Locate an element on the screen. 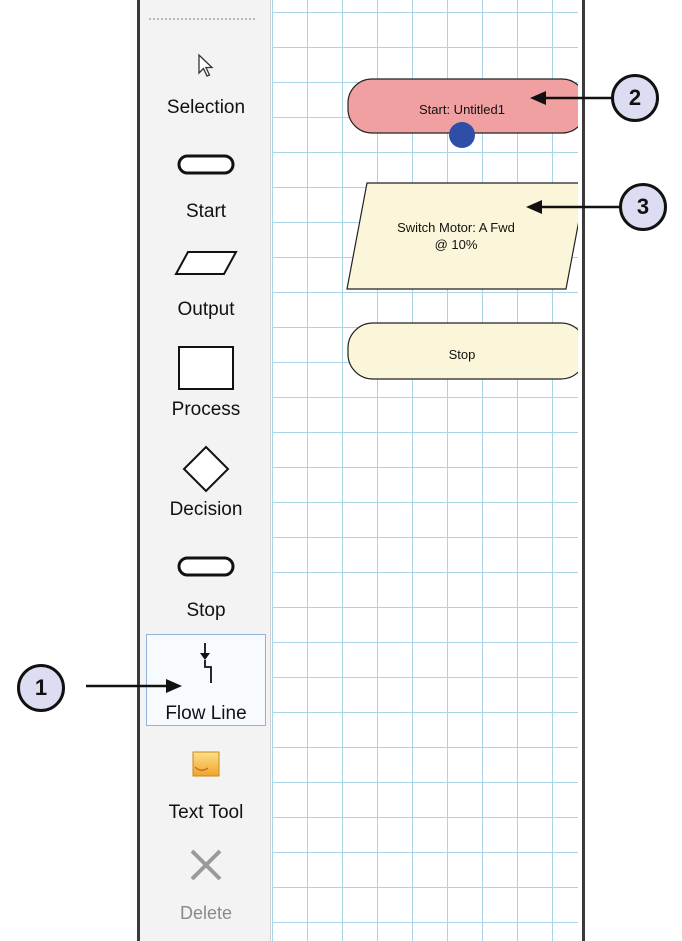 This screenshot has width=682, height=941. callout-badge-3: 3 is located at coordinates (643, 207).